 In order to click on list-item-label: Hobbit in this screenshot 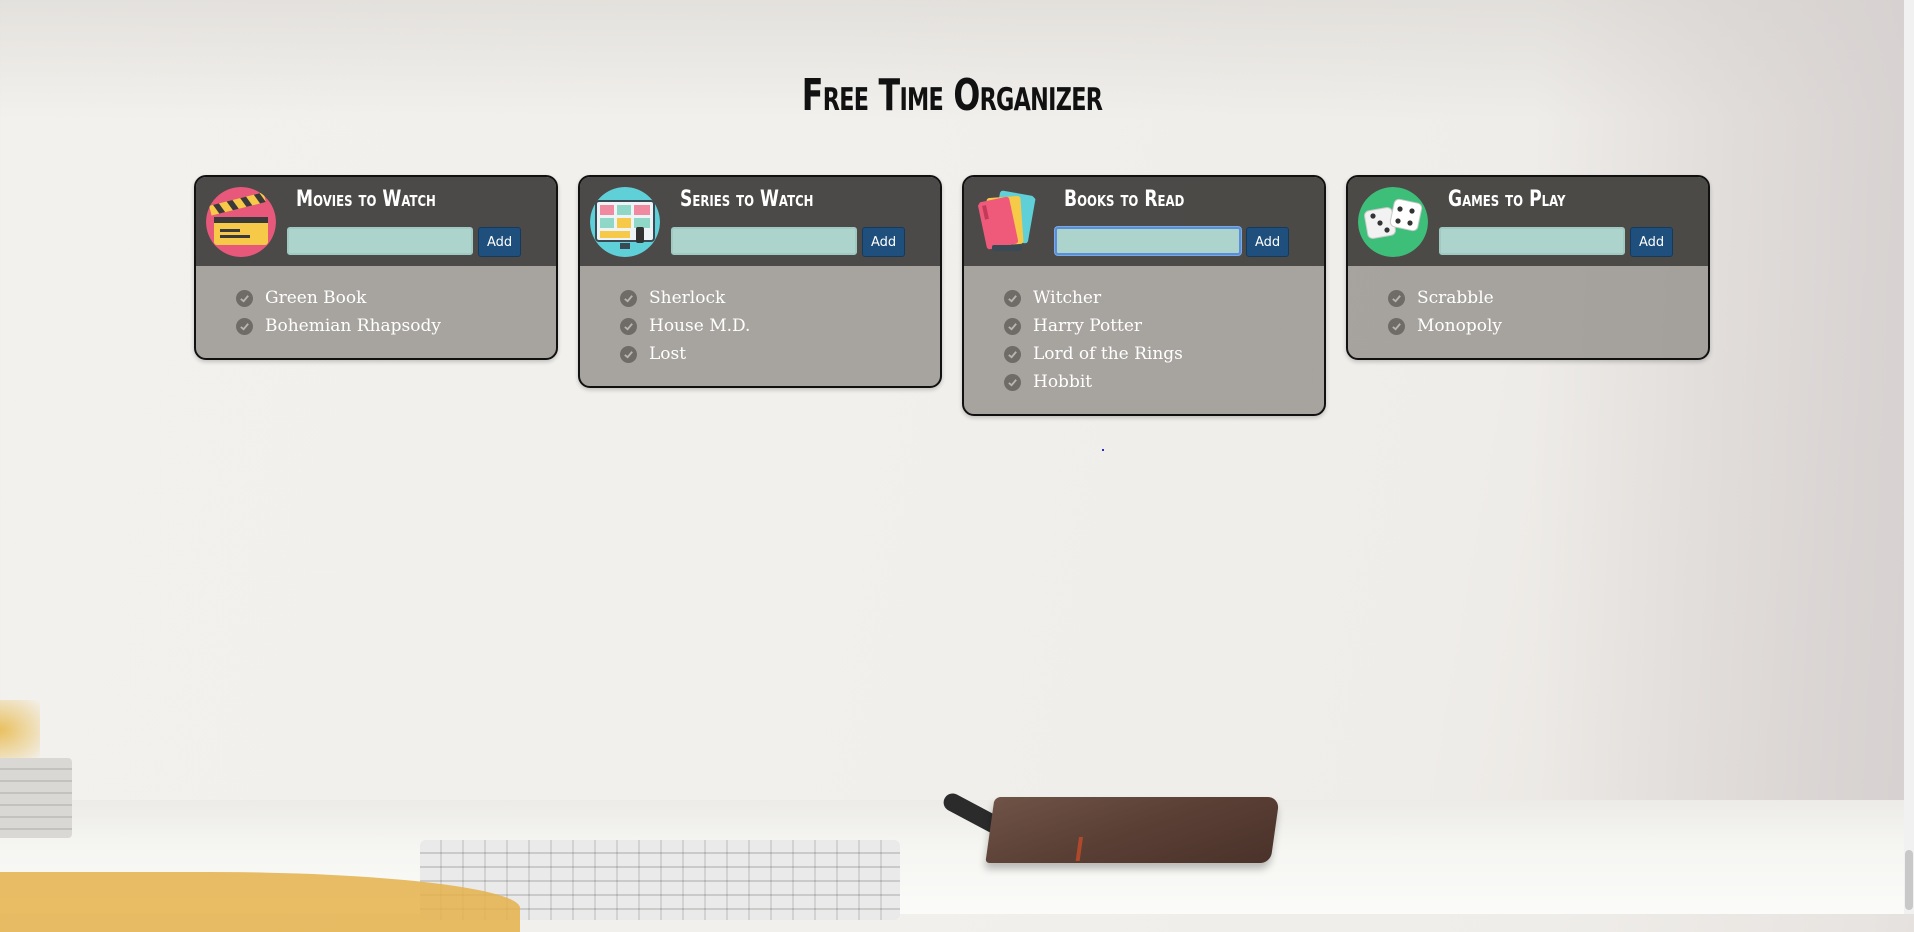, I will do `click(1063, 382)`.